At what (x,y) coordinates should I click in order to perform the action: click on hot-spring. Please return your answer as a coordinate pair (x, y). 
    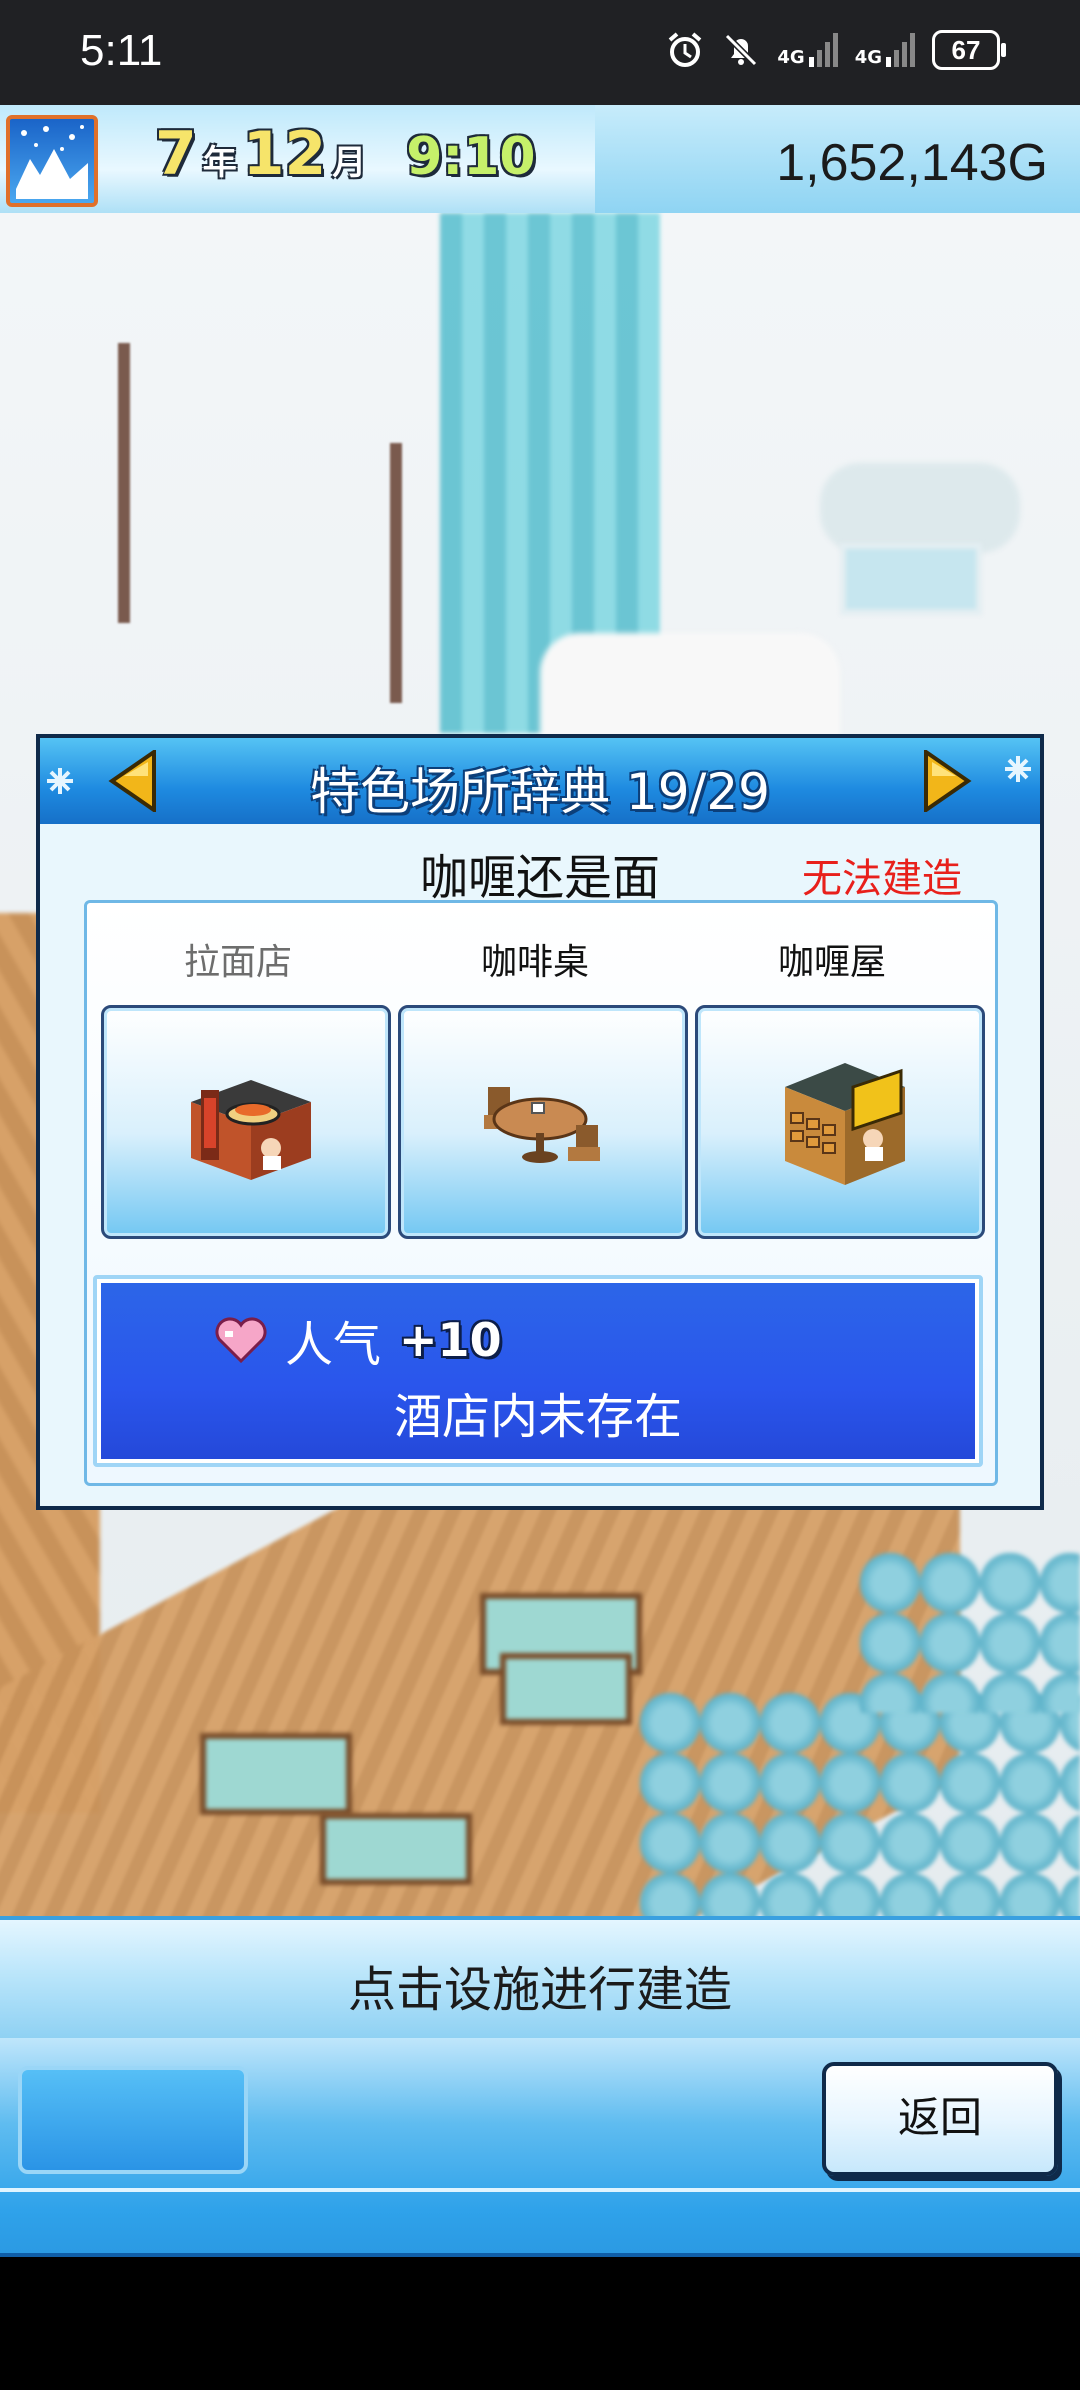
    Looking at the image, I should click on (911, 579).